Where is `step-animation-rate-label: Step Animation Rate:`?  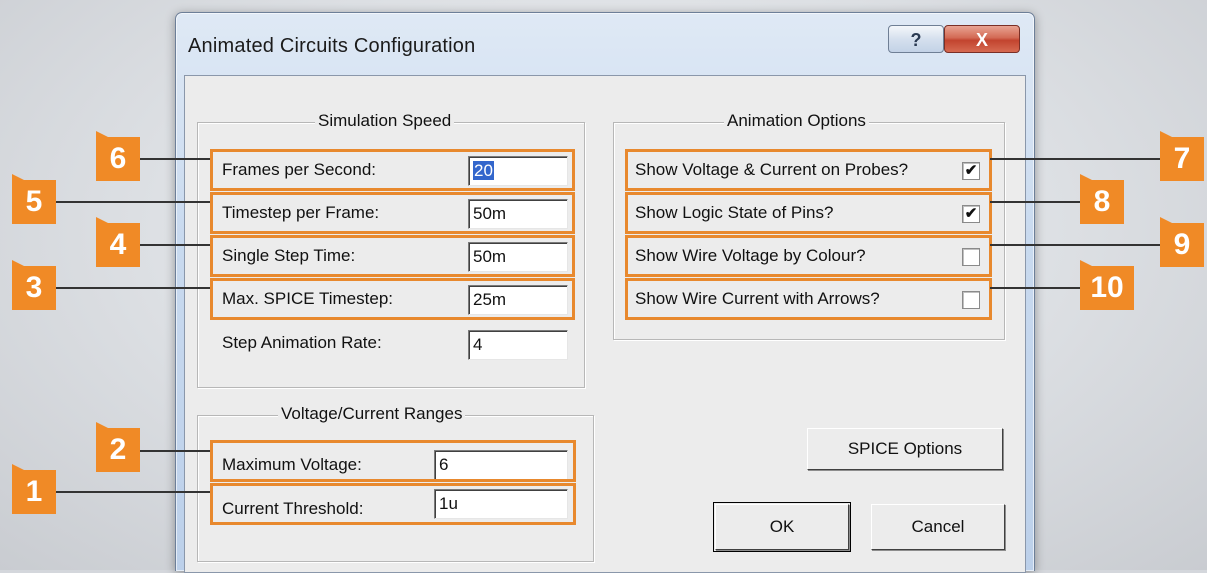
step-animation-rate-label: Step Animation Rate: is located at coordinates (302, 342).